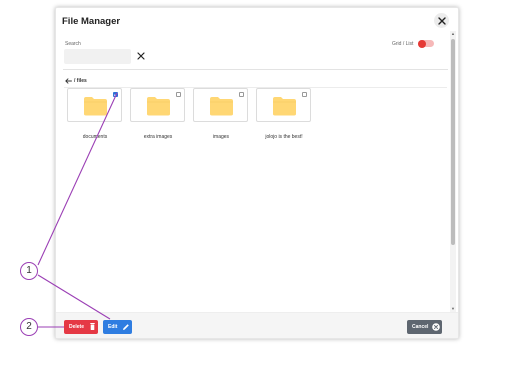 The width and height of the screenshot is (512, 387). Describe the element at coordinates (29, 271) in the screenshot. I see `annotation-callout-1: 1` at that location.